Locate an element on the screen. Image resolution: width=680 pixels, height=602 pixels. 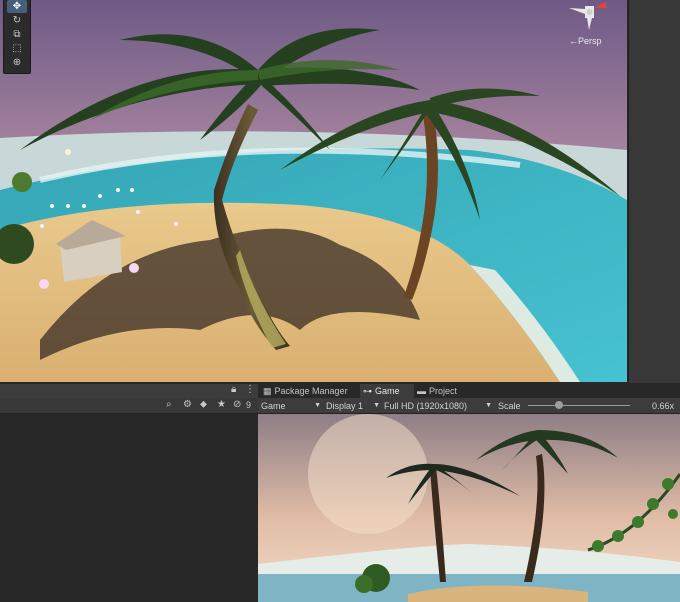
tab-game: ⊶ Game is located at coordinates (387, 391).